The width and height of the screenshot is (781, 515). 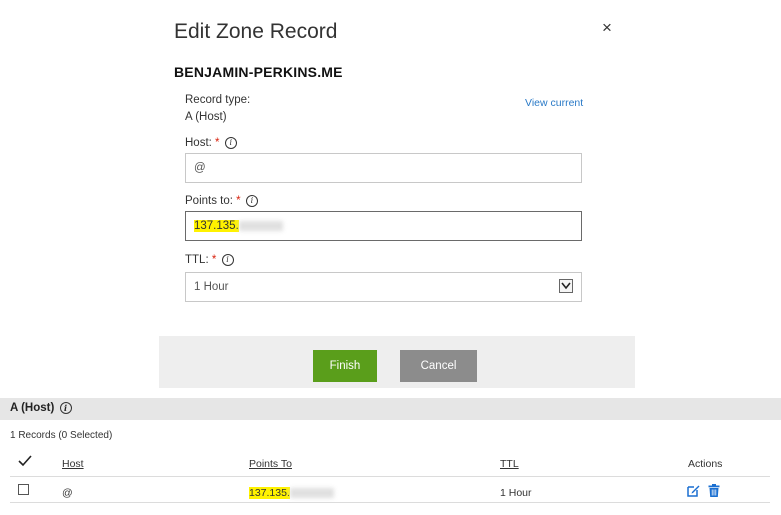 What do you see at coordinates (383, 287) in the screenshot?
I see `ttl-select: 1 Hour` at bounding box center [383, 287].